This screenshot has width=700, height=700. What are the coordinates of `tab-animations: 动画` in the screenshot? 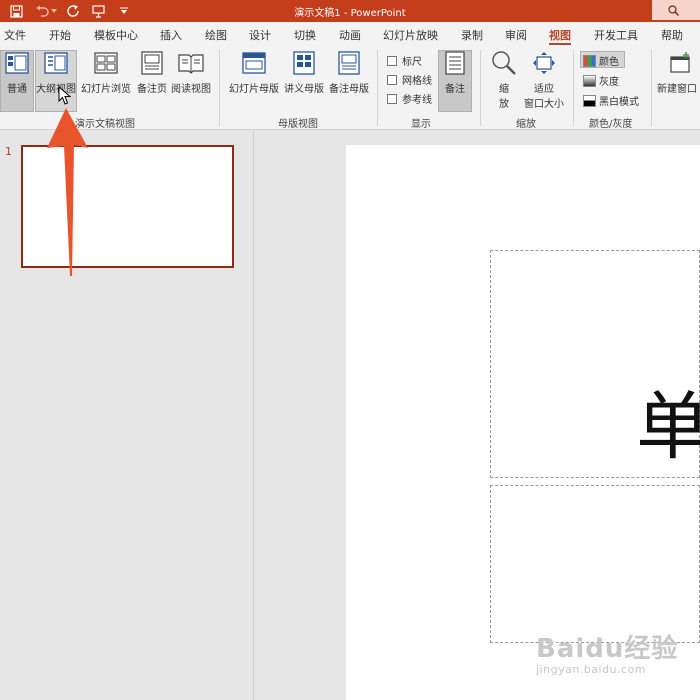 It's located at (350, 35).